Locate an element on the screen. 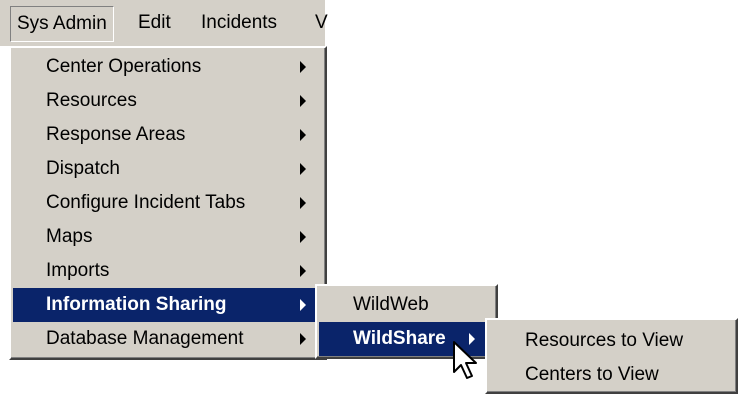 Image resolution: width=738 pixels, height=396 pixels. menu-item-label: Response Areas is located at coordinates (116, 134).